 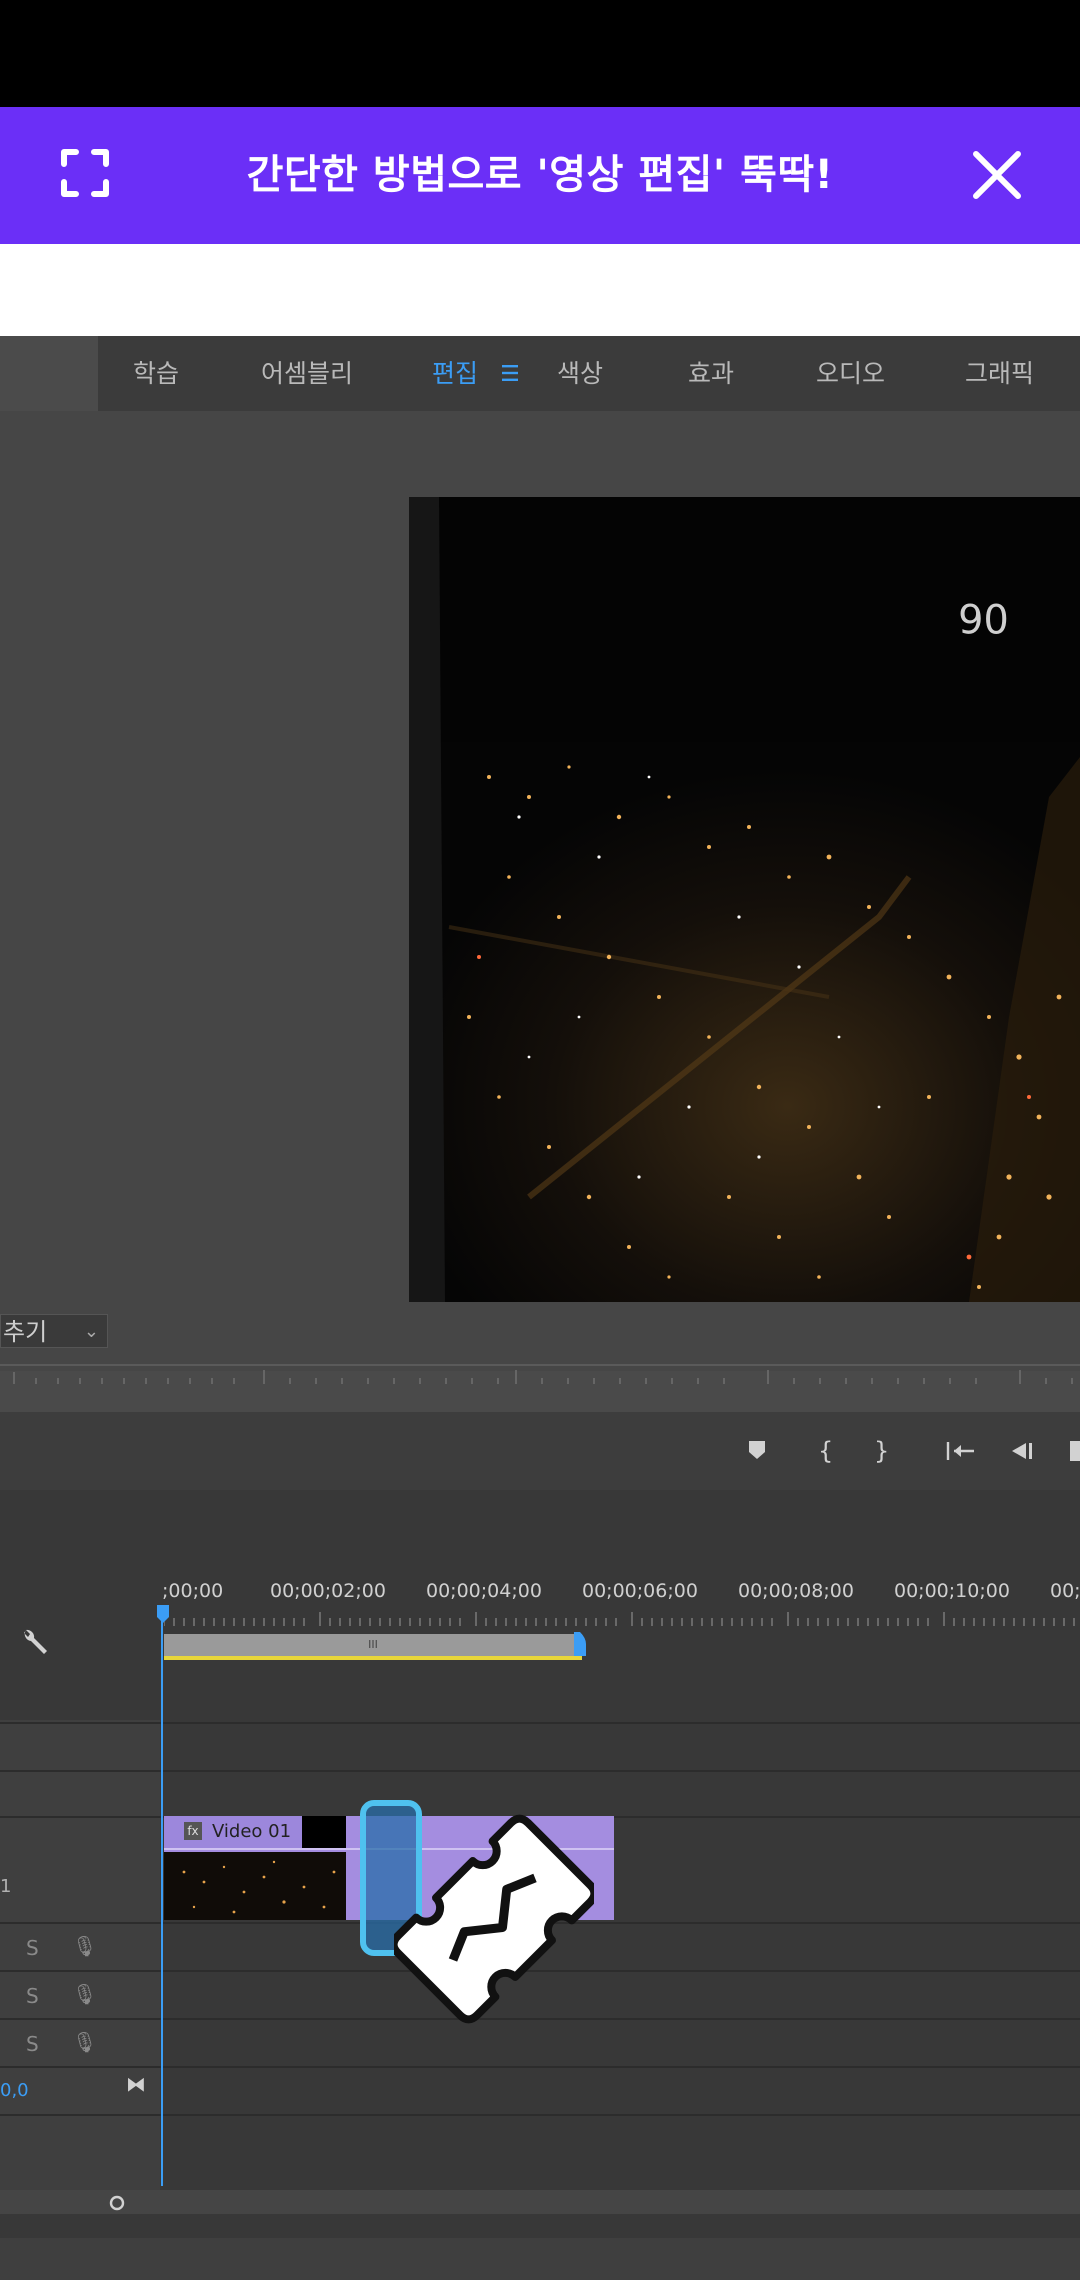 I want to click on timecode-label: 00;00;02;00, so click(x=328, y=1591).